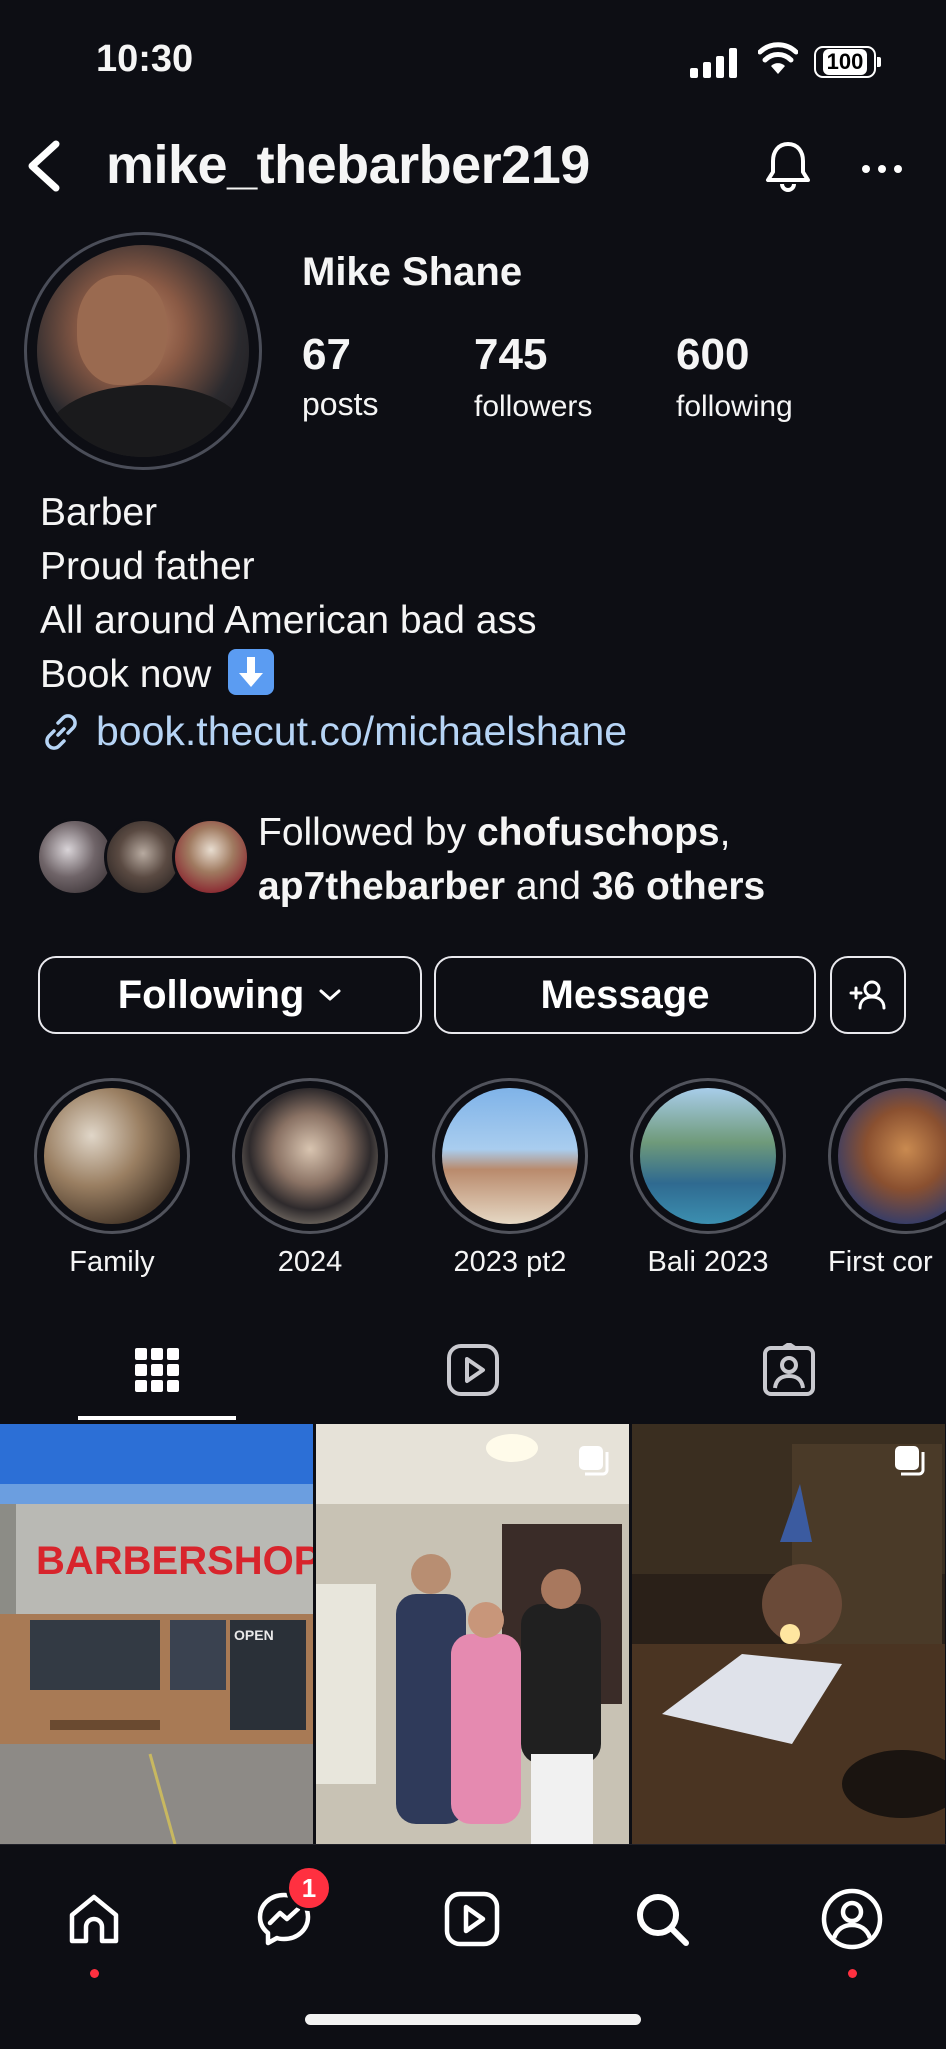  I want to click on highlight-label: 2024, so click(310, 1262).